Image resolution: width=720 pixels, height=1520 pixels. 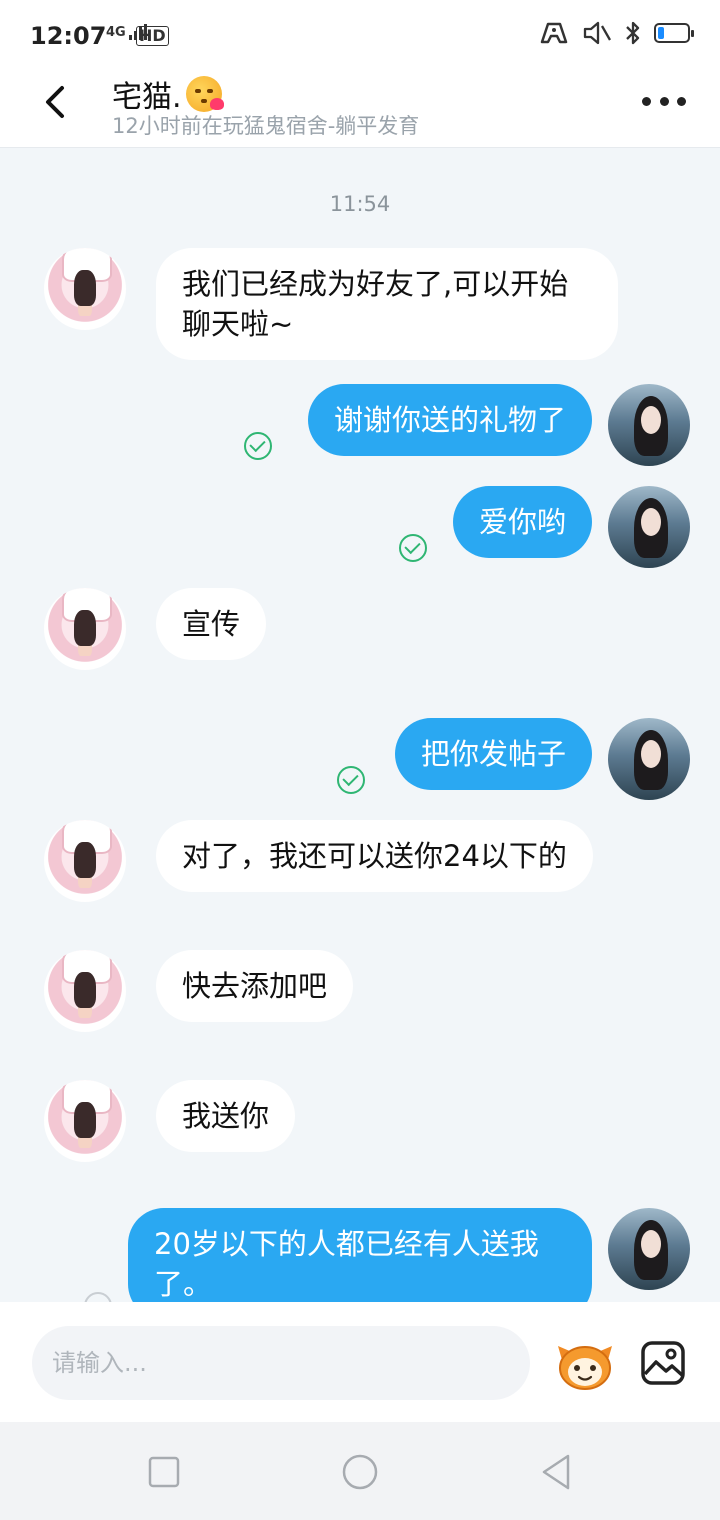 I want to click on back-arrow-icon, so click(x=56, y=102).